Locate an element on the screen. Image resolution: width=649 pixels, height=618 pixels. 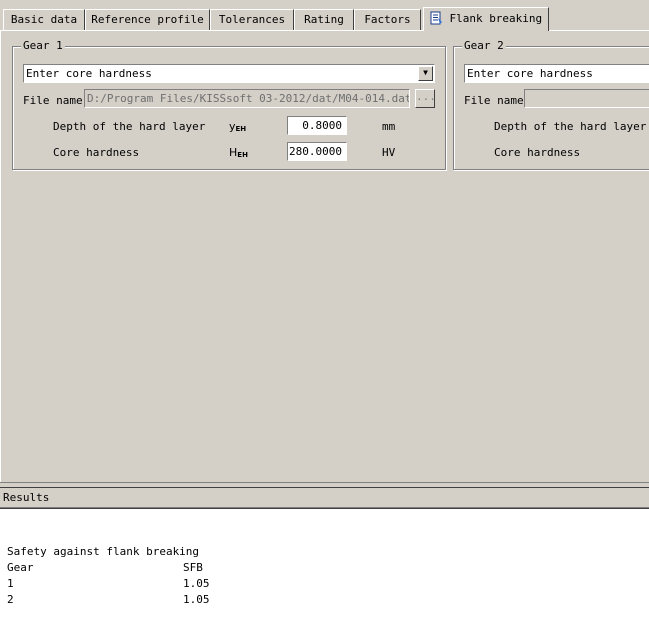
gear2-mode-select: Enter core hardness is located at coordinates (556, 73).